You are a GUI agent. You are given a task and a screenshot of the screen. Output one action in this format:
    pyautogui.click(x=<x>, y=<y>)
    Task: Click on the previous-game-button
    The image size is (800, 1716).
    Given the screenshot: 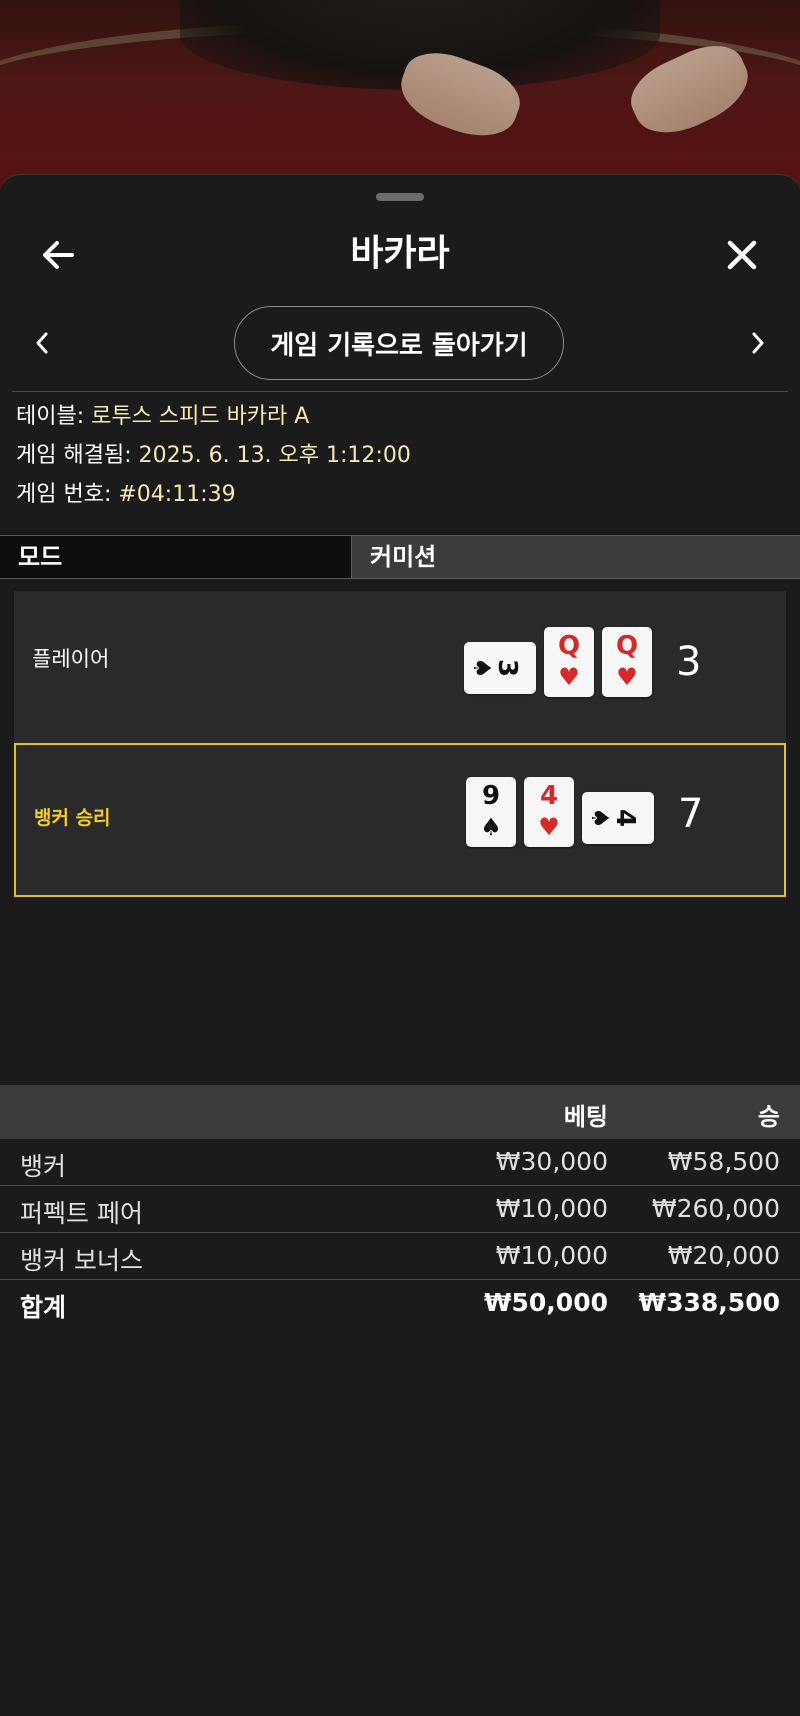 What is the action you would take?
    pyautogui.click(x=42, y=343)
    